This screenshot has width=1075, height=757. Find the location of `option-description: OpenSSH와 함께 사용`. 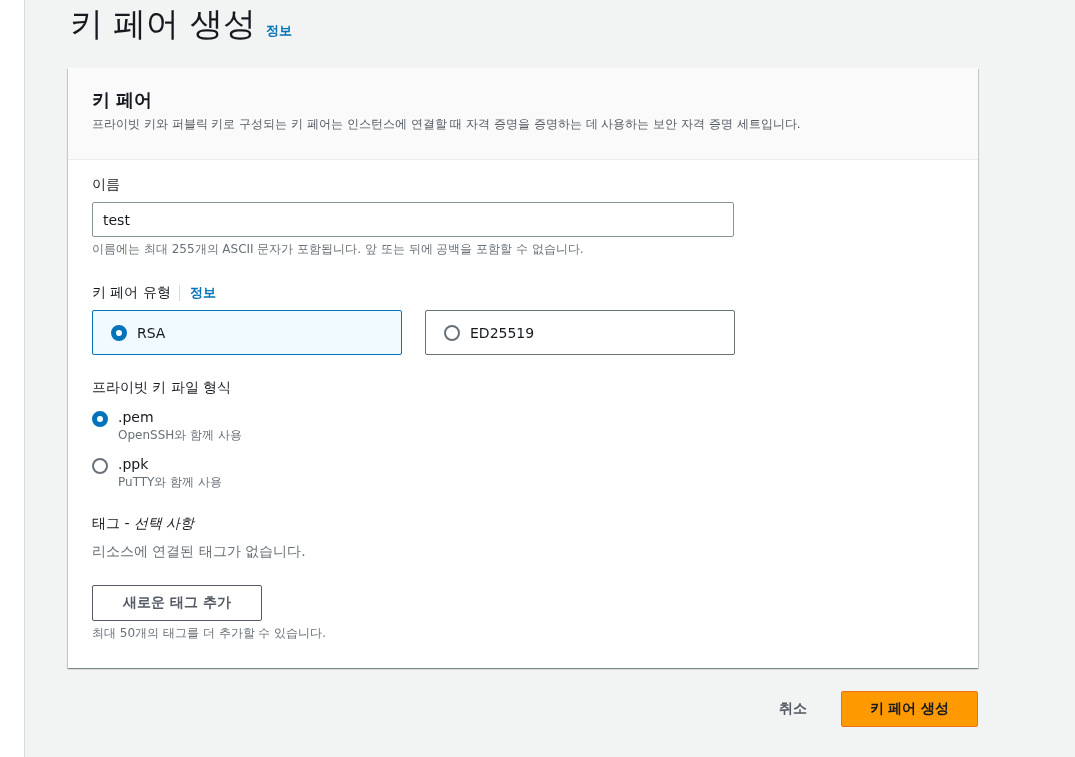

option-description: OpenSSH와 함께 사용 is located at coordinates (180, 435).